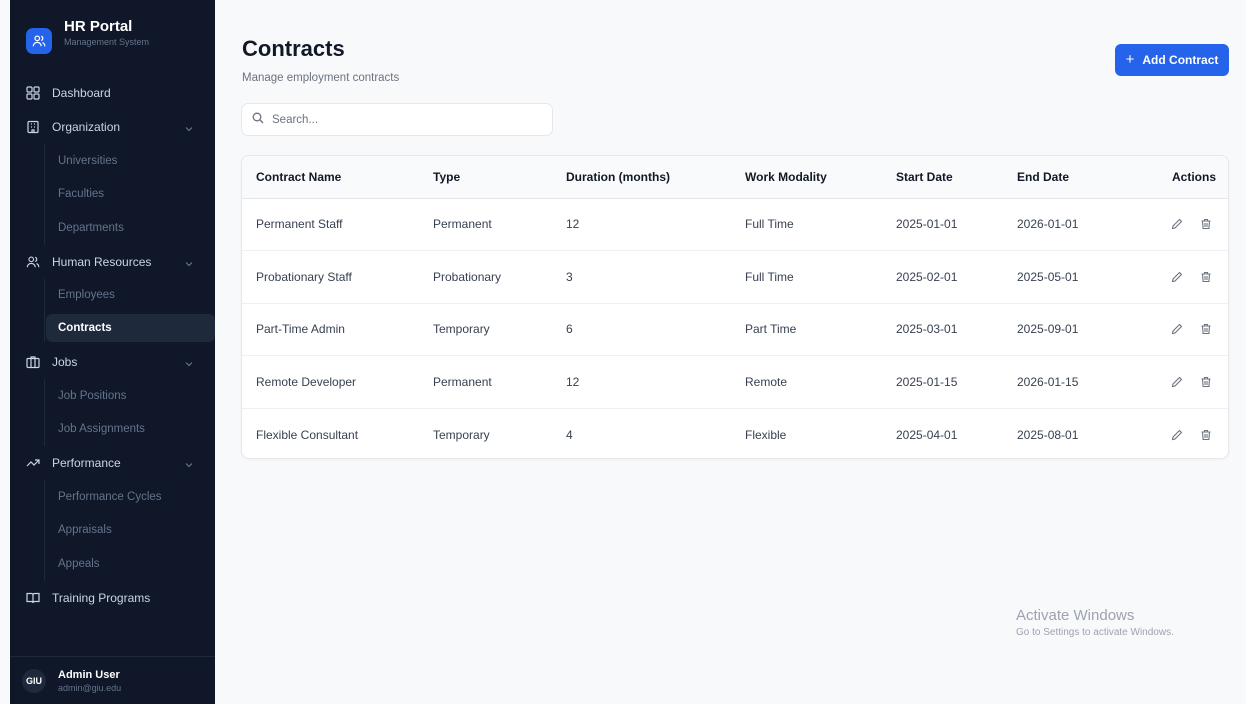 The height and width of the screenshot is (704, 1246). I want to click on building-icon, so click(33, 127).